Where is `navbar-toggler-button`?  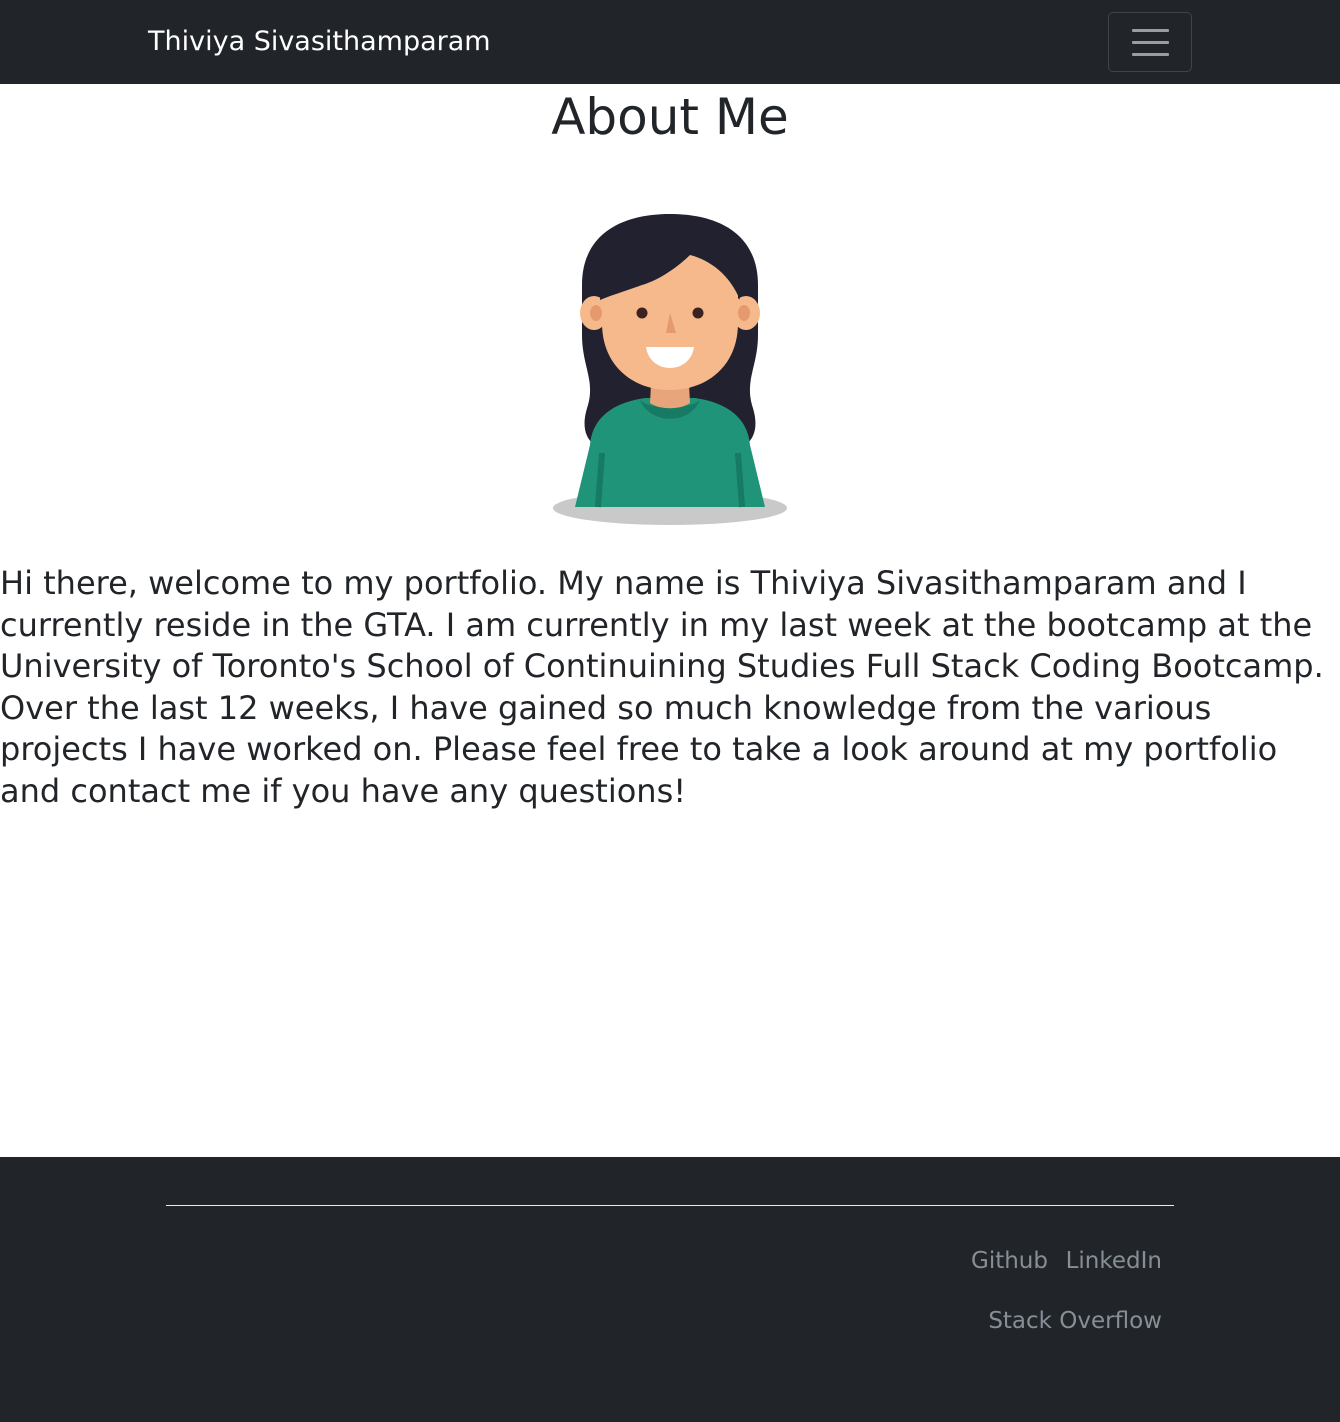 navbar-toggler-button is located at coordinates (1150, 42).